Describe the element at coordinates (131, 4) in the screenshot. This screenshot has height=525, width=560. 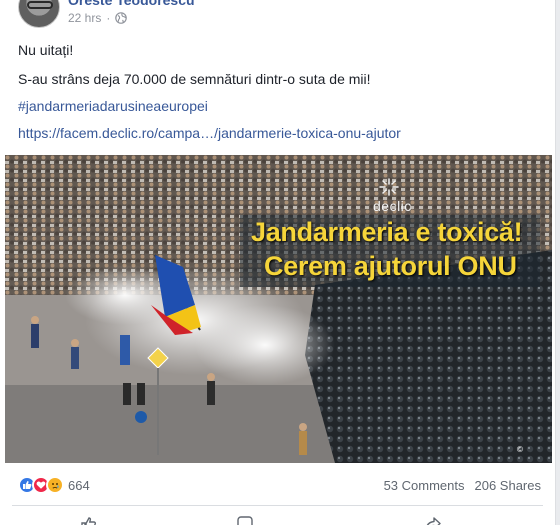
I see `post-author: Oreste Teodorescu` at that location.